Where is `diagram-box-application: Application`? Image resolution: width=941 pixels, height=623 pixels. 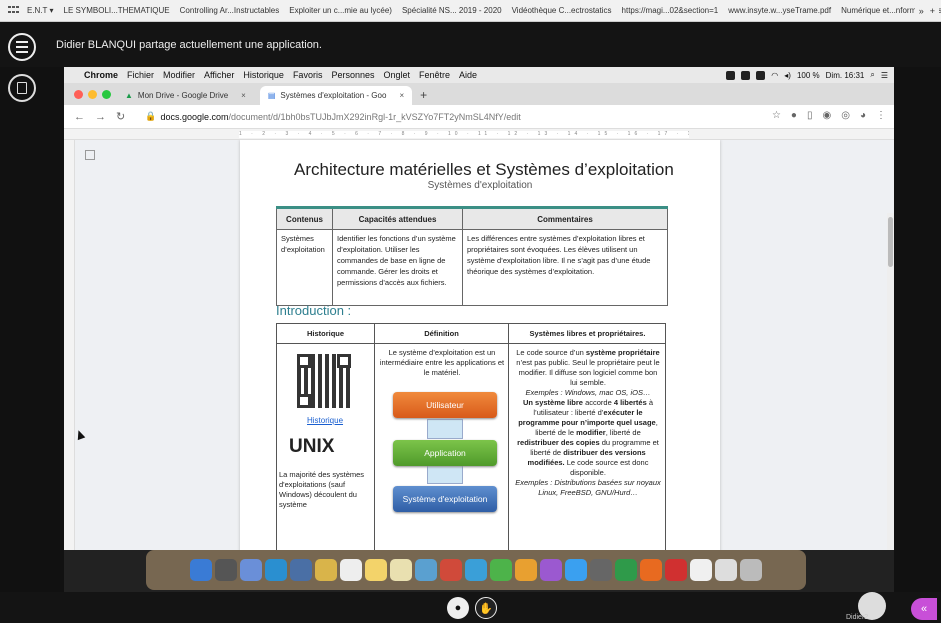 diagram-box-application: Application is located at coordinates (445, 453).